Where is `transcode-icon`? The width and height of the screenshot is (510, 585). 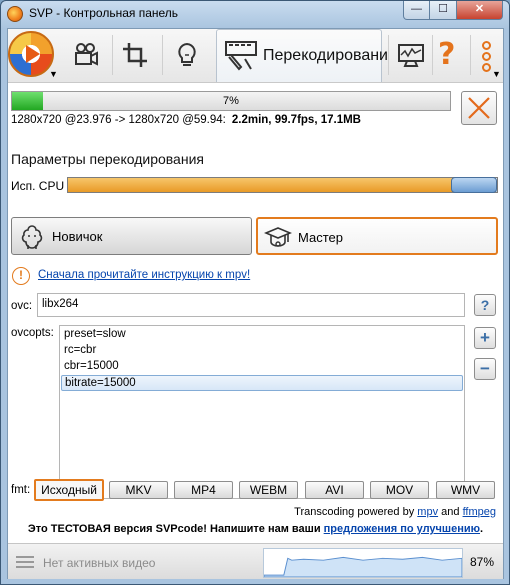 transcode-icon is located at coordinates (241, 56).